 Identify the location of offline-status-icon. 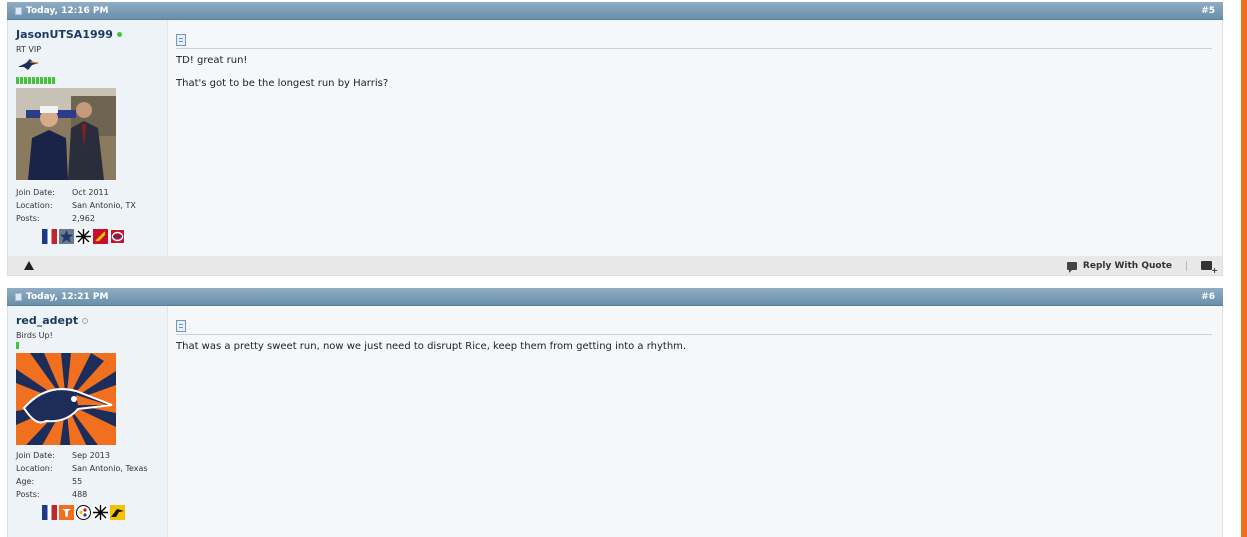
(85, 320).